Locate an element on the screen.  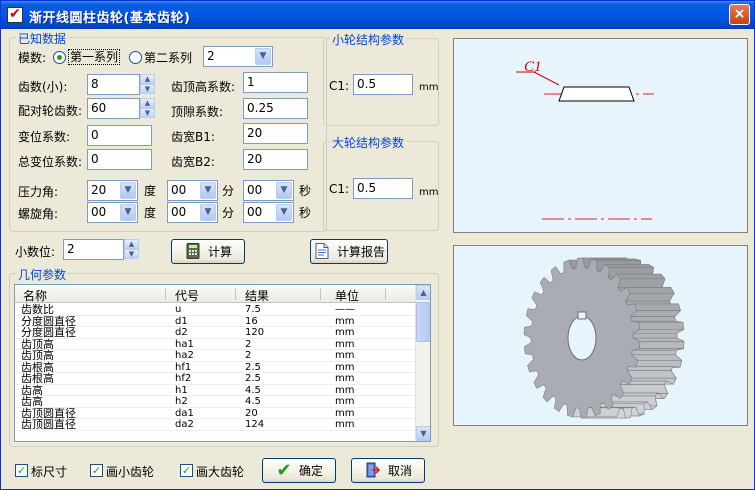
min-unit: 分 is located at coordinates (228, 213).